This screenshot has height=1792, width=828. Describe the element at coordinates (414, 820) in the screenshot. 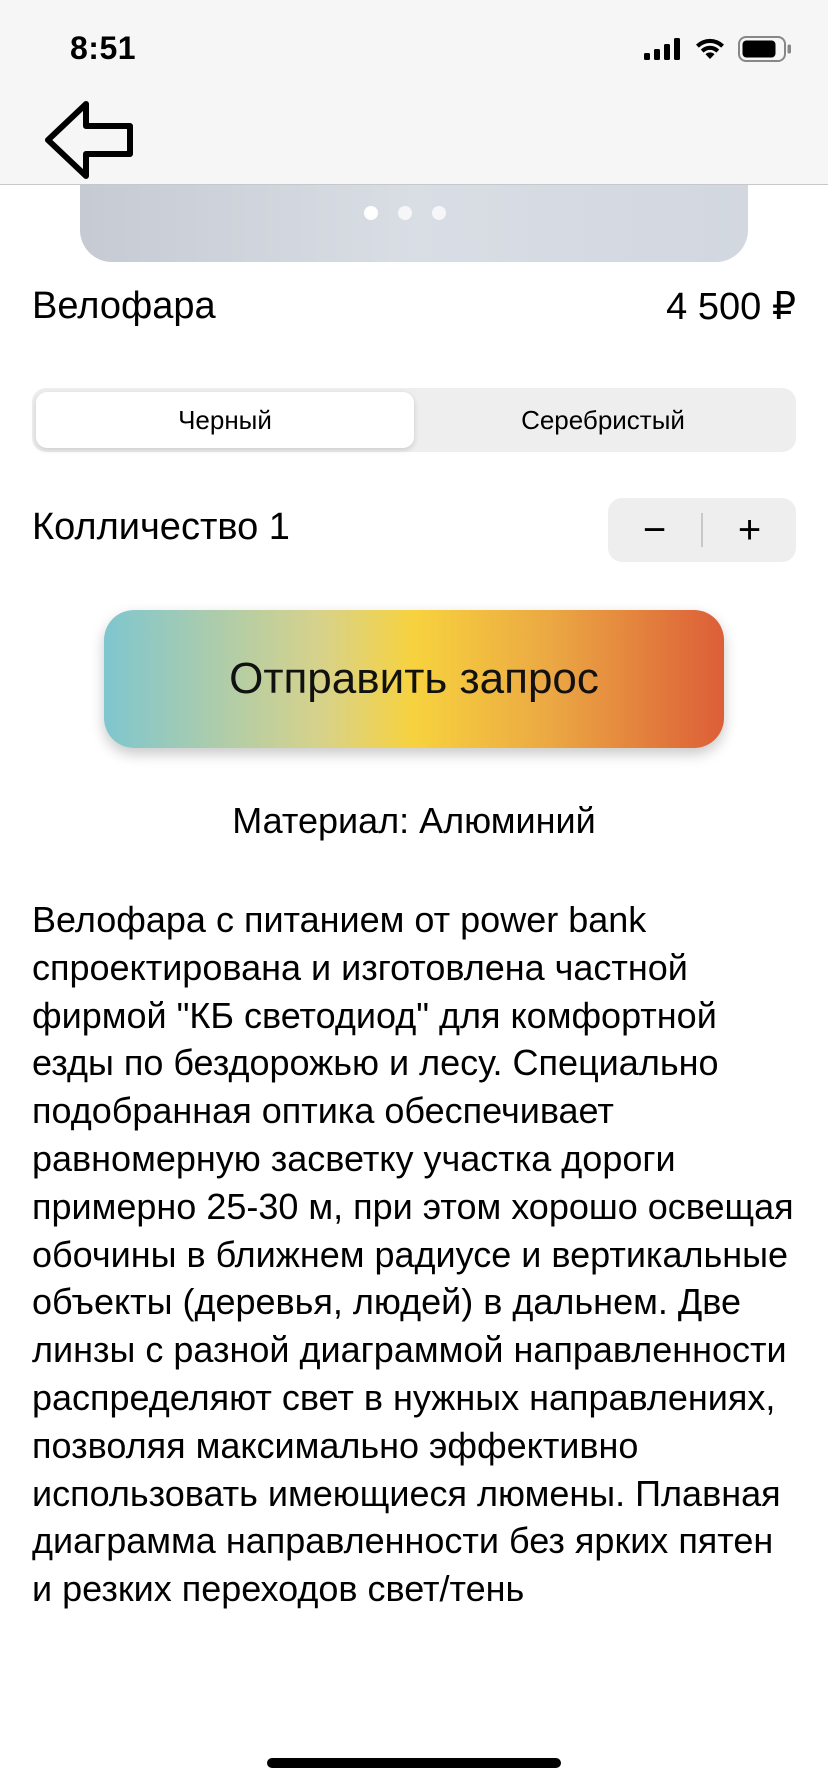

I see `material-info: Материал: Алюминий` at that location.